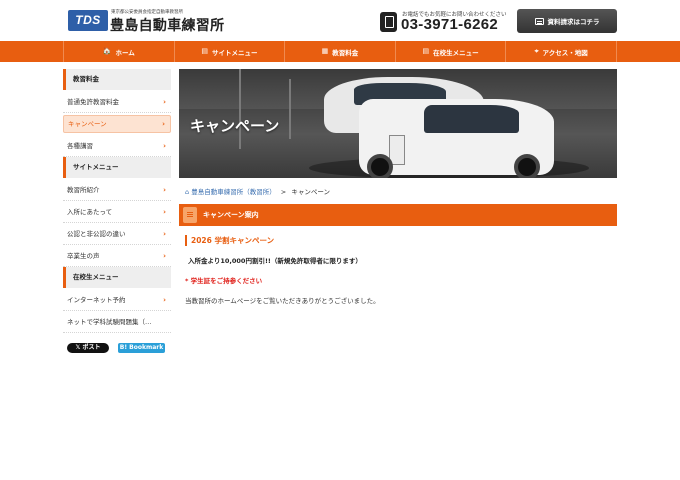 The image size is (680, 480). I want to click on sidebar-item-label: 各種講習, so click(80, 146).